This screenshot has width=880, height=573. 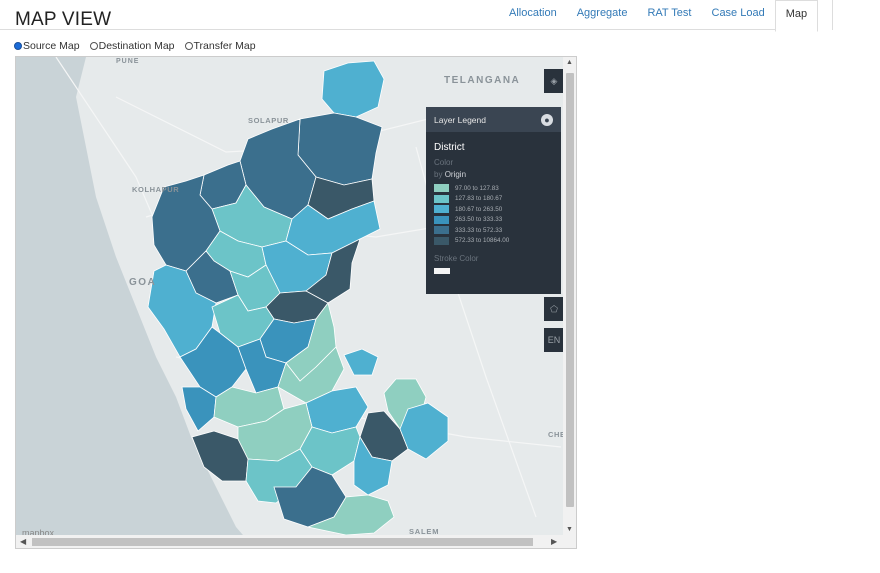 I want to click on scroll-up-icon: ▲, so click(x=569, y=62).